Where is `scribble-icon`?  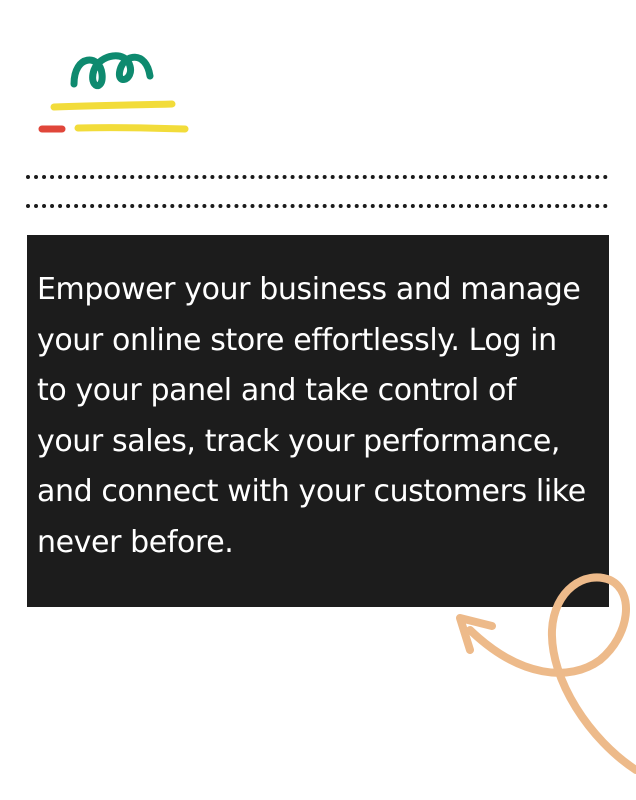
scribble-icon is located at coordinates (113, 92).